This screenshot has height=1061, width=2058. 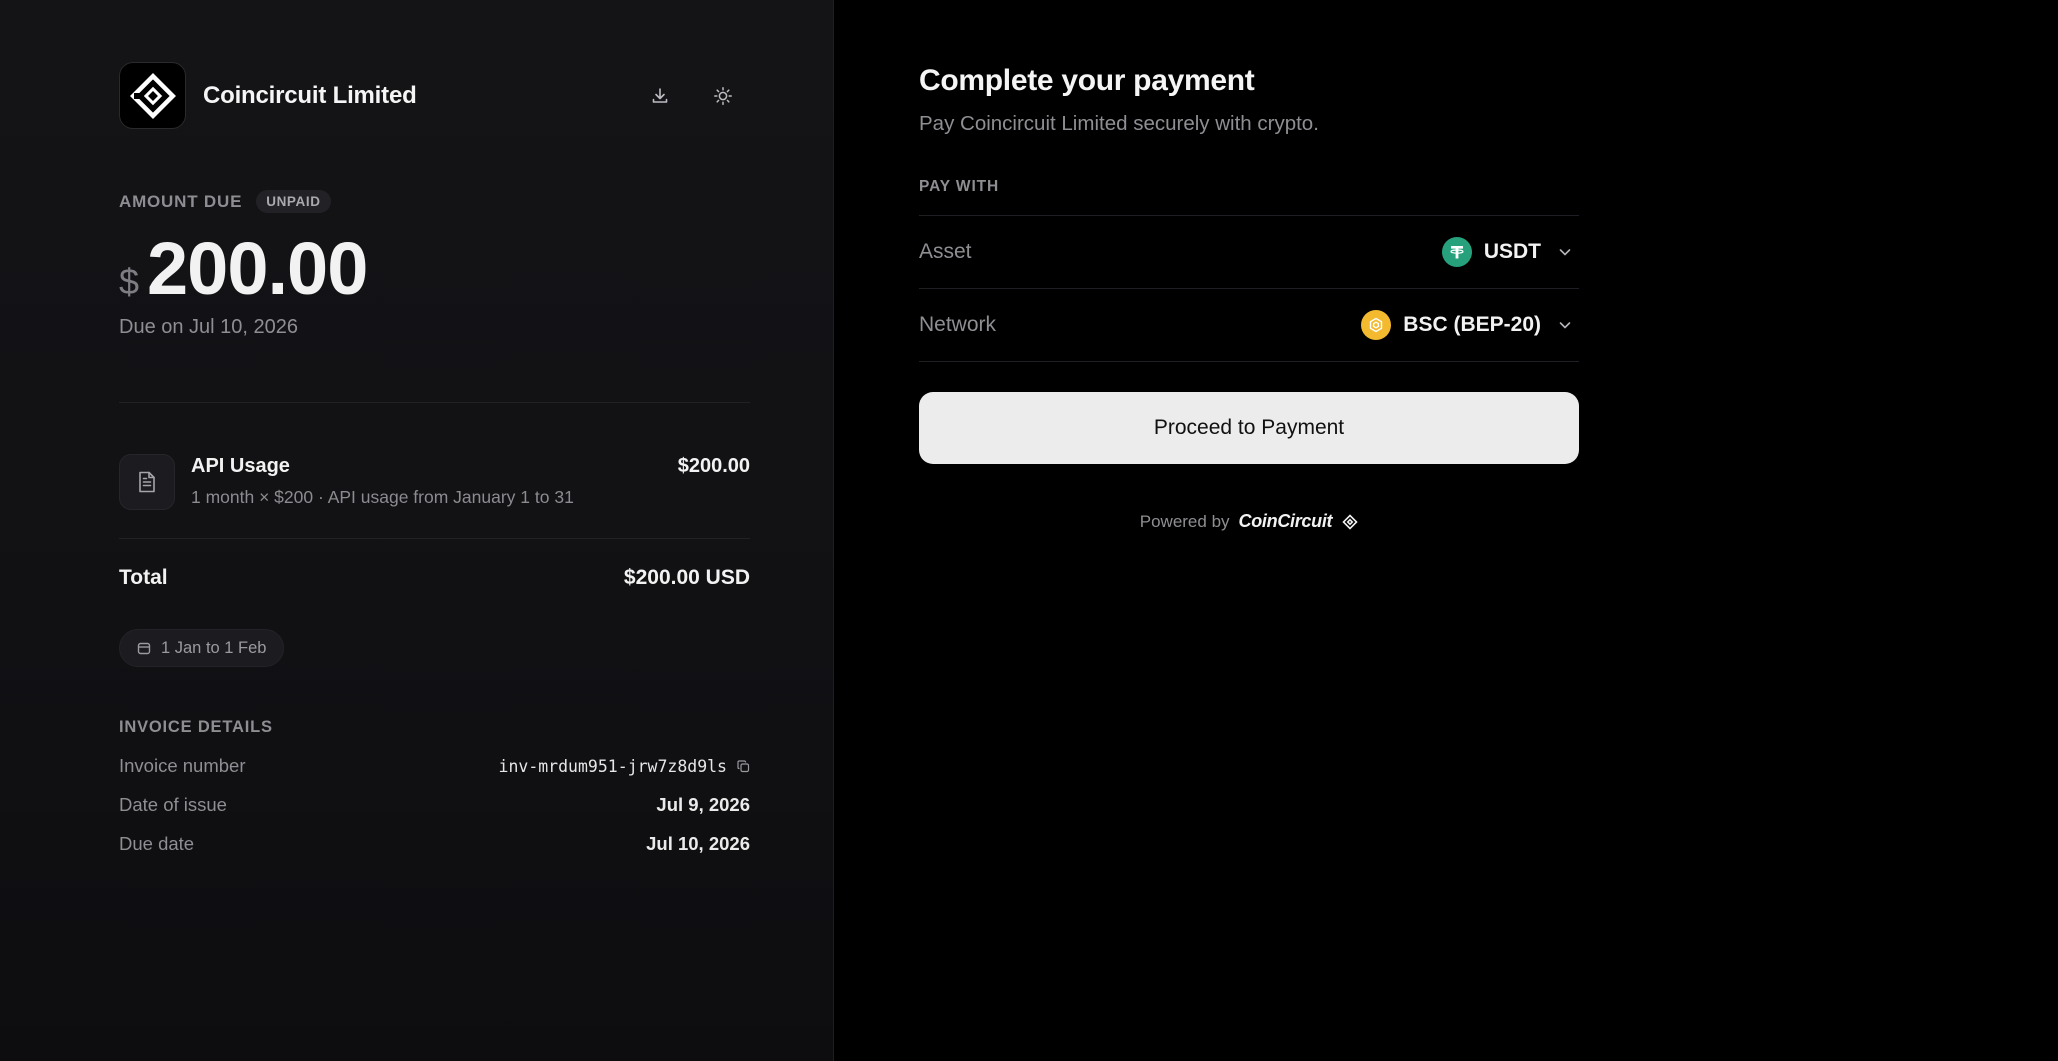 What do you see at coordinates (698, 843) in the screenshot?
I see `due-date-value: Jul 10, 2026` at bounding box center [698, 843].